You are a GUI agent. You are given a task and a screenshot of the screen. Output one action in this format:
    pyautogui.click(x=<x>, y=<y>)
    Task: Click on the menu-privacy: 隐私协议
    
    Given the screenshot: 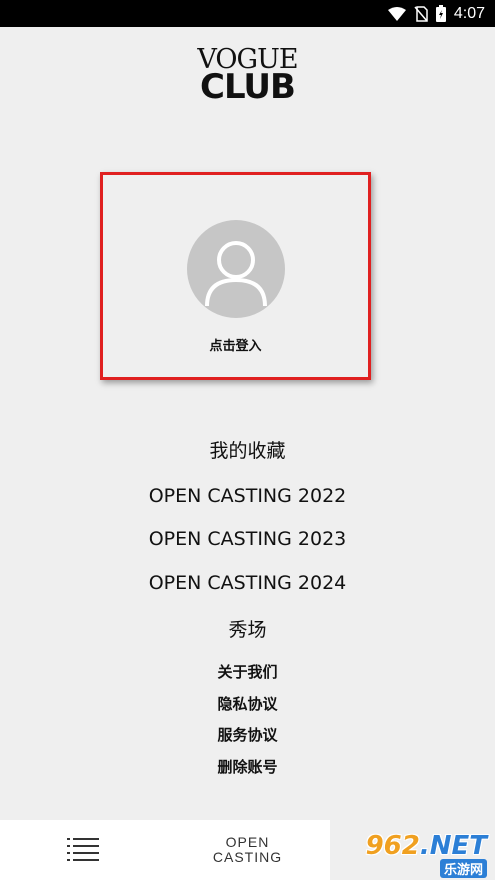 What is the action you would take?
    pyautogui.click(x=247, y=703)
    